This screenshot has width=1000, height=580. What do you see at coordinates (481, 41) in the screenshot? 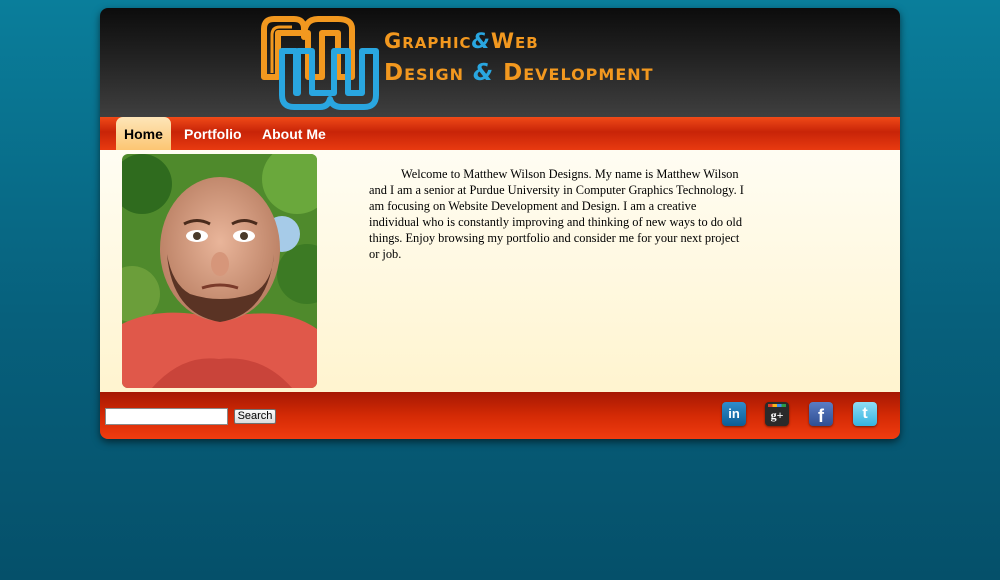
I see `tagline-ampersand-1: &` at bounding box center [481, 41].